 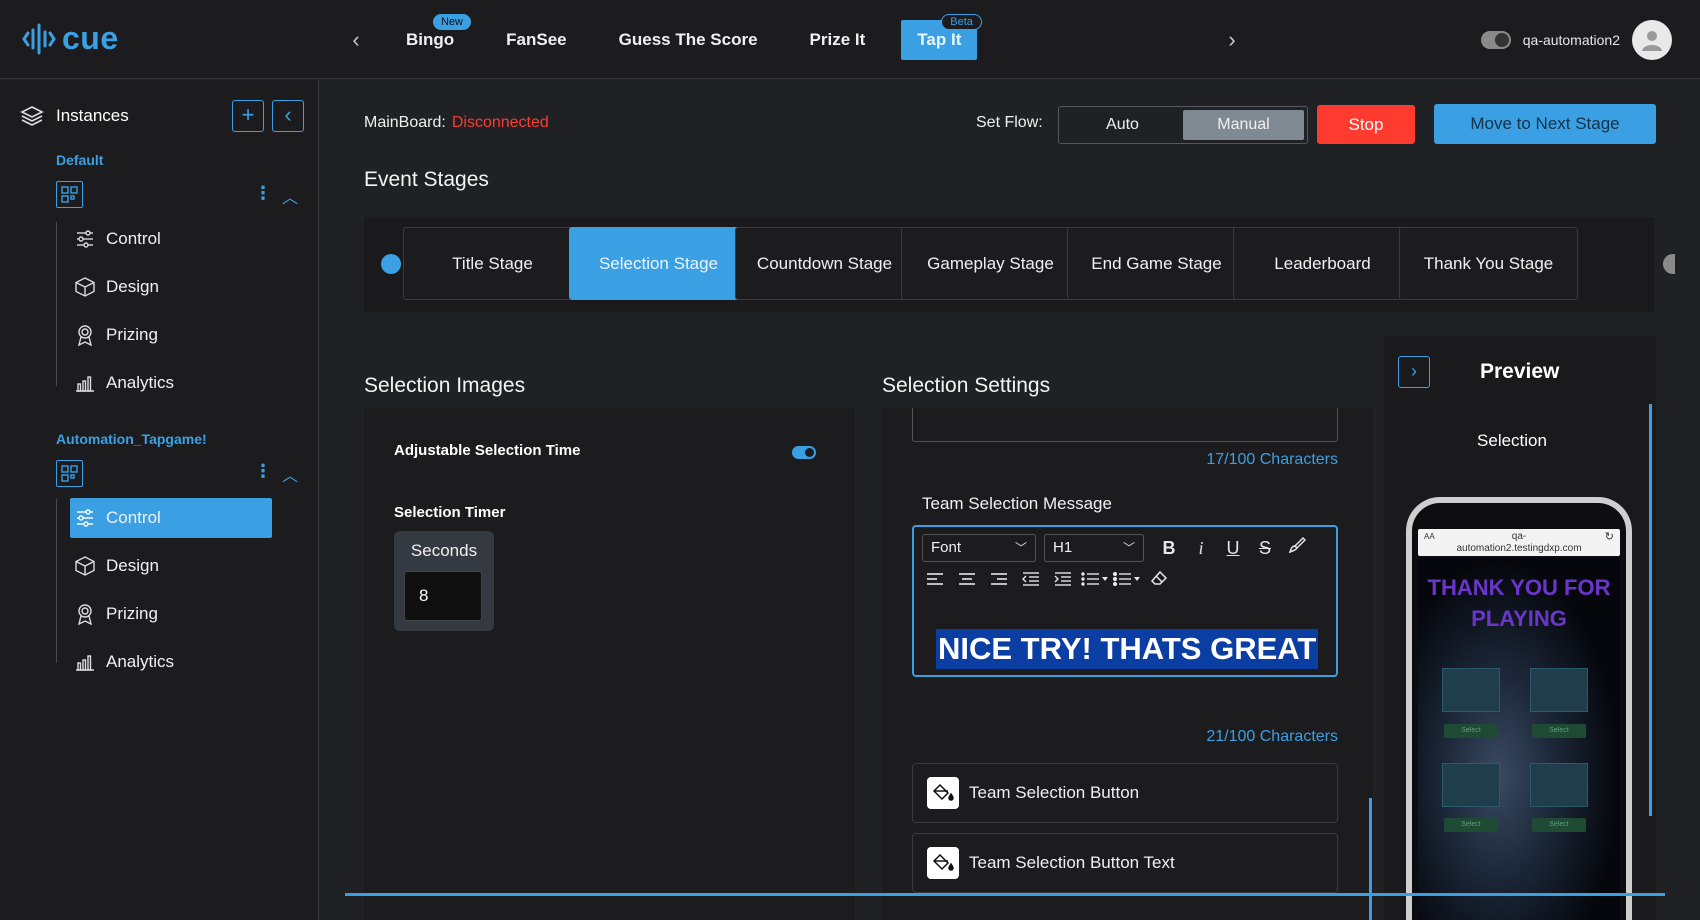 What do you see at coordinates (391, 264) in the screenshot?
I see `stage-progress-dot` at bounding box center [391, 264].